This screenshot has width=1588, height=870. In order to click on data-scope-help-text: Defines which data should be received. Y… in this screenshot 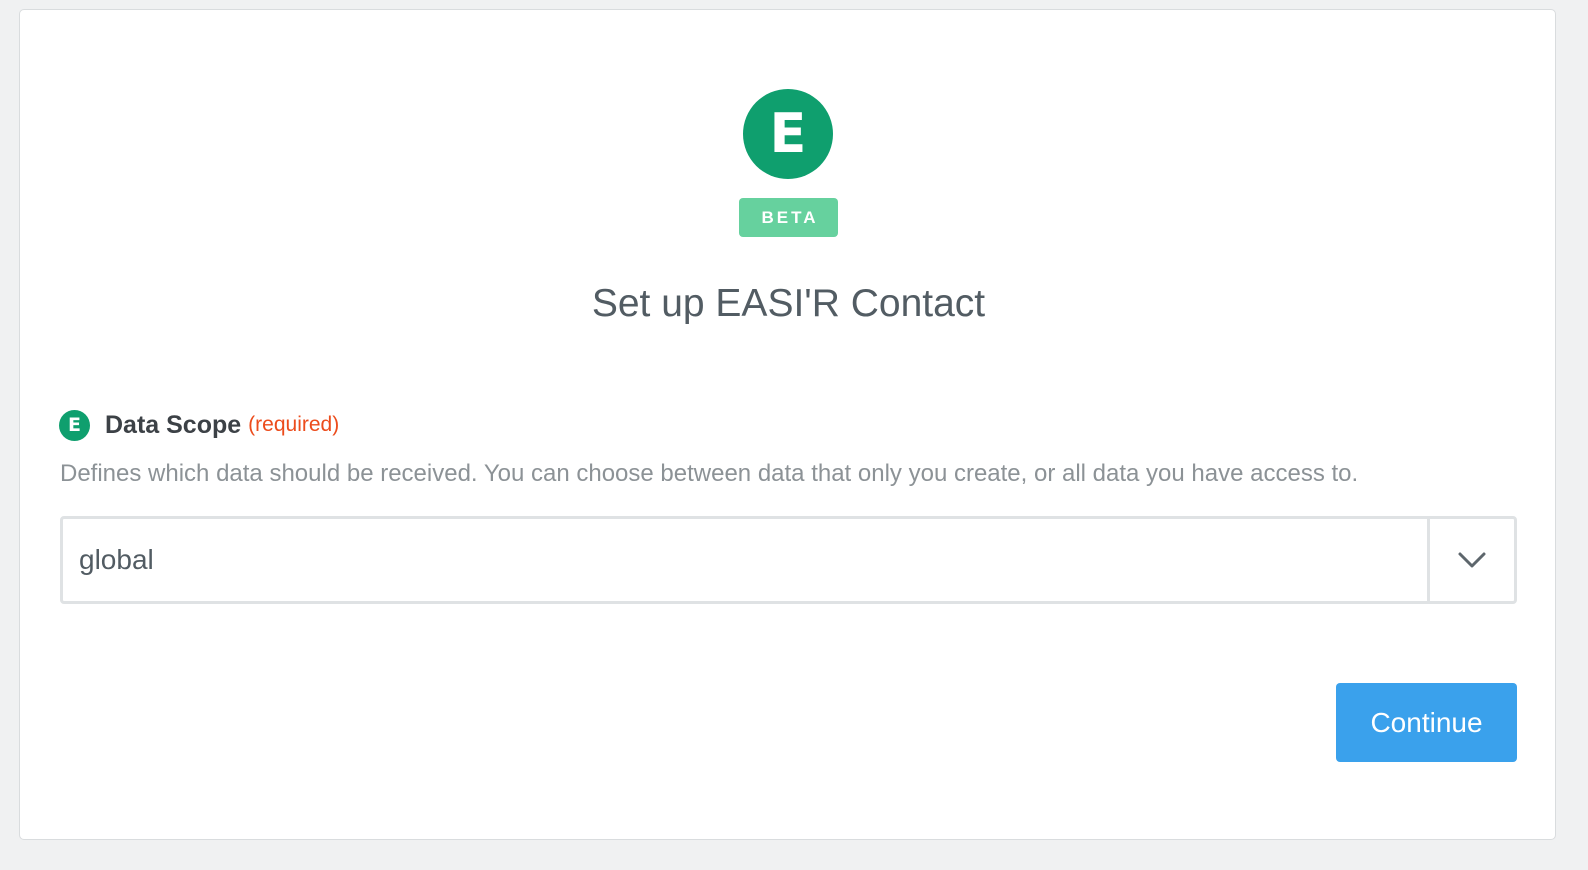, I will do `click(709, 473)`.